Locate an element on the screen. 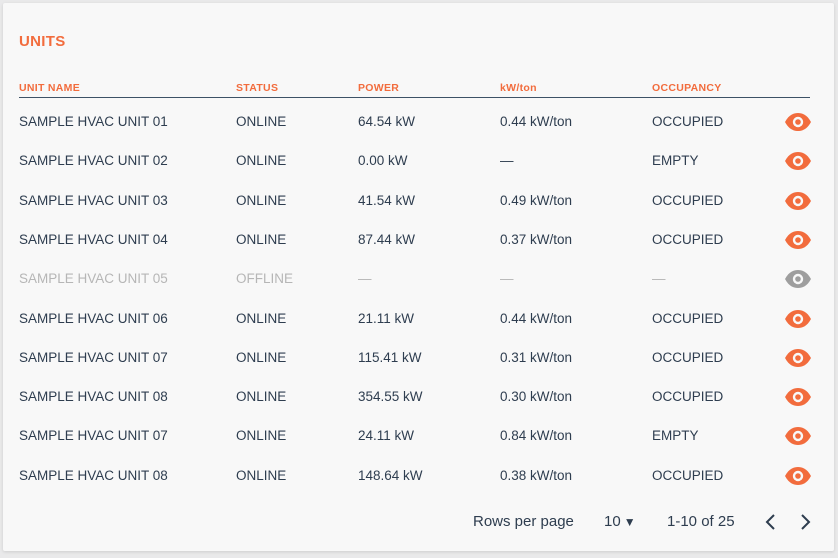 Image resolution: width=838 pixels, height=558 pixels. chevron-left-icon is located at coordinates (770, 522).